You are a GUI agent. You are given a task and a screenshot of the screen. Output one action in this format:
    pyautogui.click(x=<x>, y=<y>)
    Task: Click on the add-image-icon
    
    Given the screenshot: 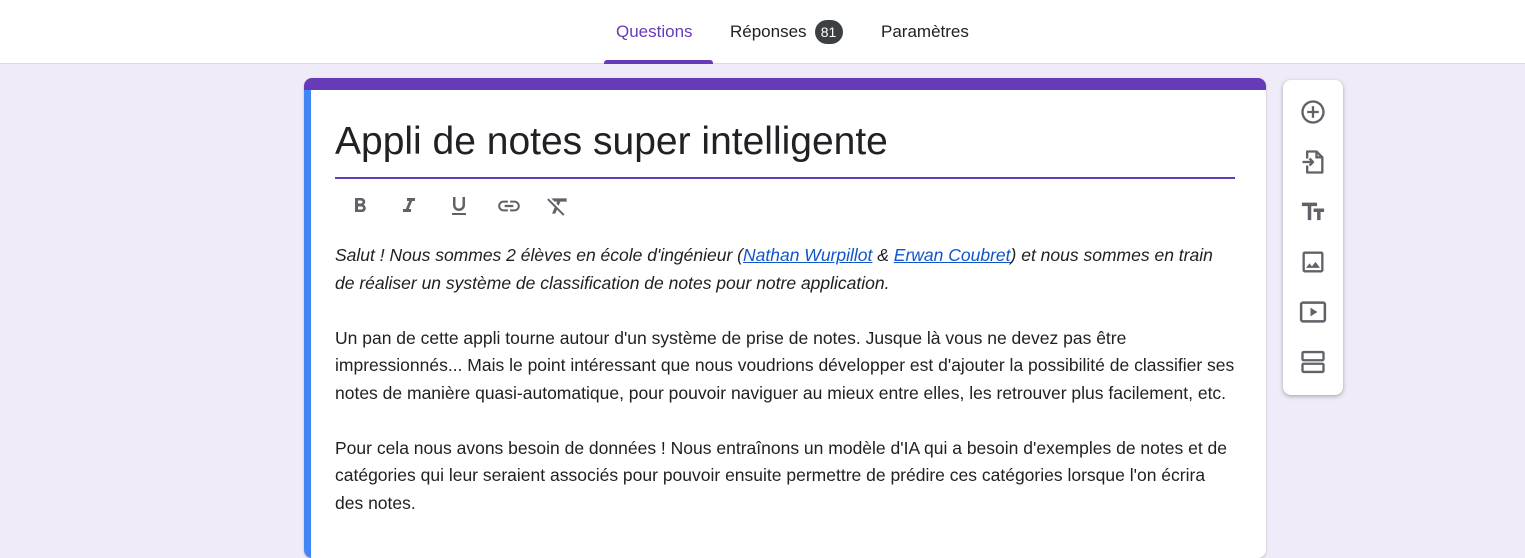 What is the action you would take?
    pyautogui.click(x=1313, y=262)
    